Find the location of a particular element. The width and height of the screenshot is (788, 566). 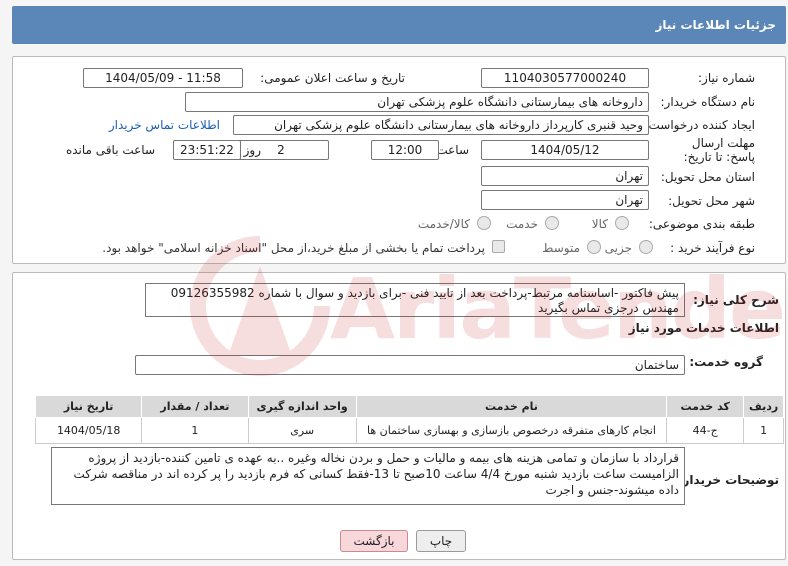

deadline-label: مهلت ارسال پاسخ: تا تاریخ: is located at coordinates (719, 150).